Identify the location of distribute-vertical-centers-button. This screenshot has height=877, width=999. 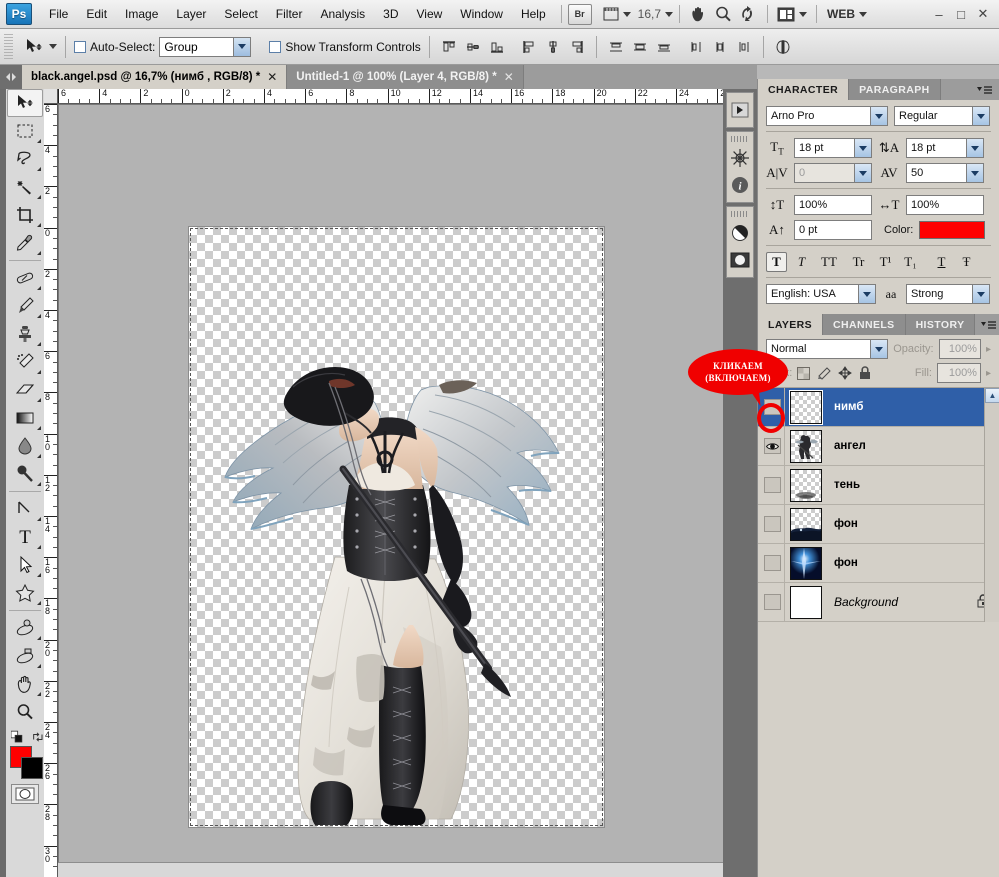
(640, 47).